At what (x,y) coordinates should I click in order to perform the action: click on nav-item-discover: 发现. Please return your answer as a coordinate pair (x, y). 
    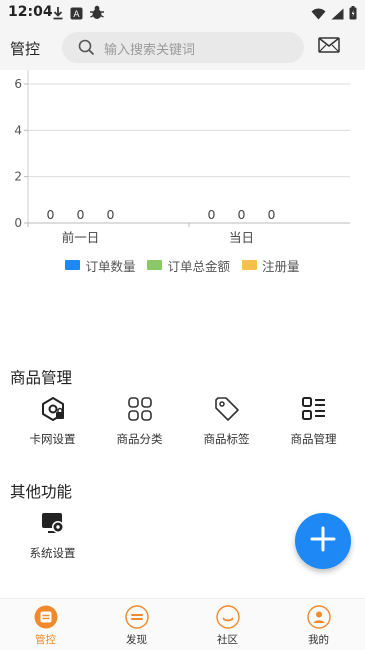
    Looking at the image, I should click on (136, 626).